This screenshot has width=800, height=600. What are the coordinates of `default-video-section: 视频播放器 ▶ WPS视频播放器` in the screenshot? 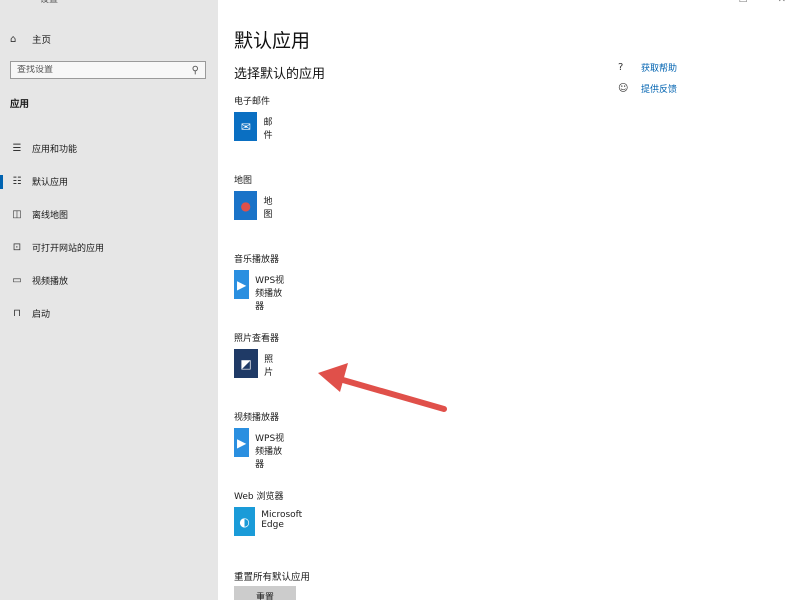 It's located at (259, 440).